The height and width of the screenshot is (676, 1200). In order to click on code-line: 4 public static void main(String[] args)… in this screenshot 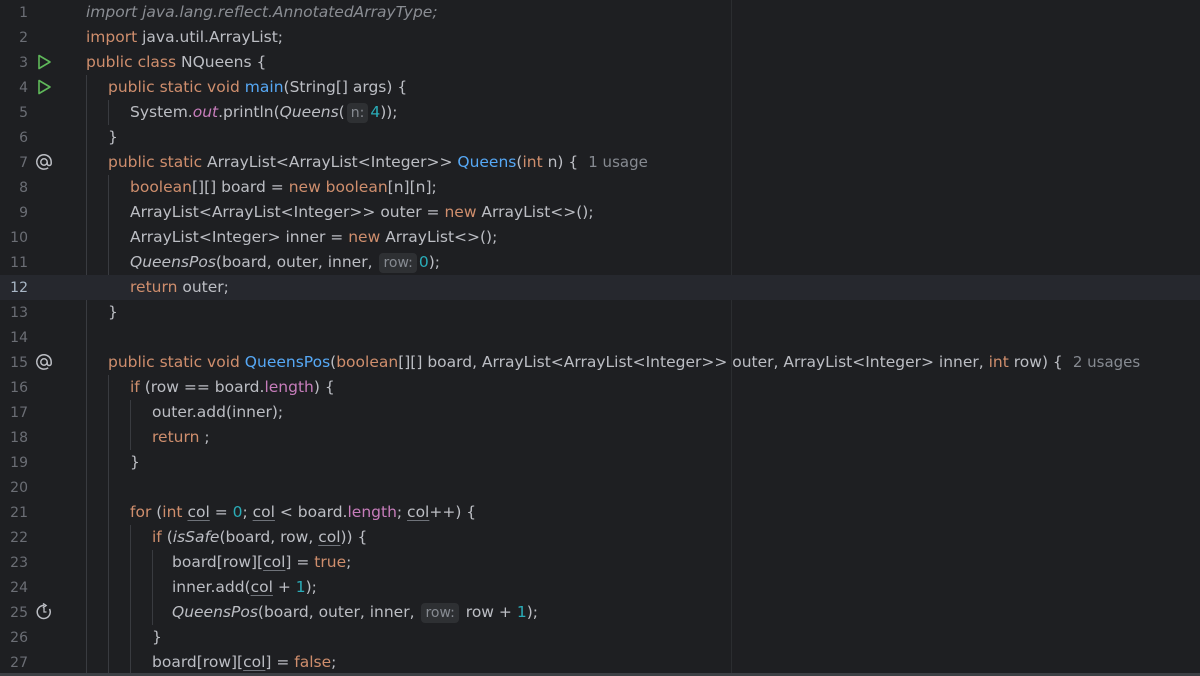, I will do `click(600, 87)`.